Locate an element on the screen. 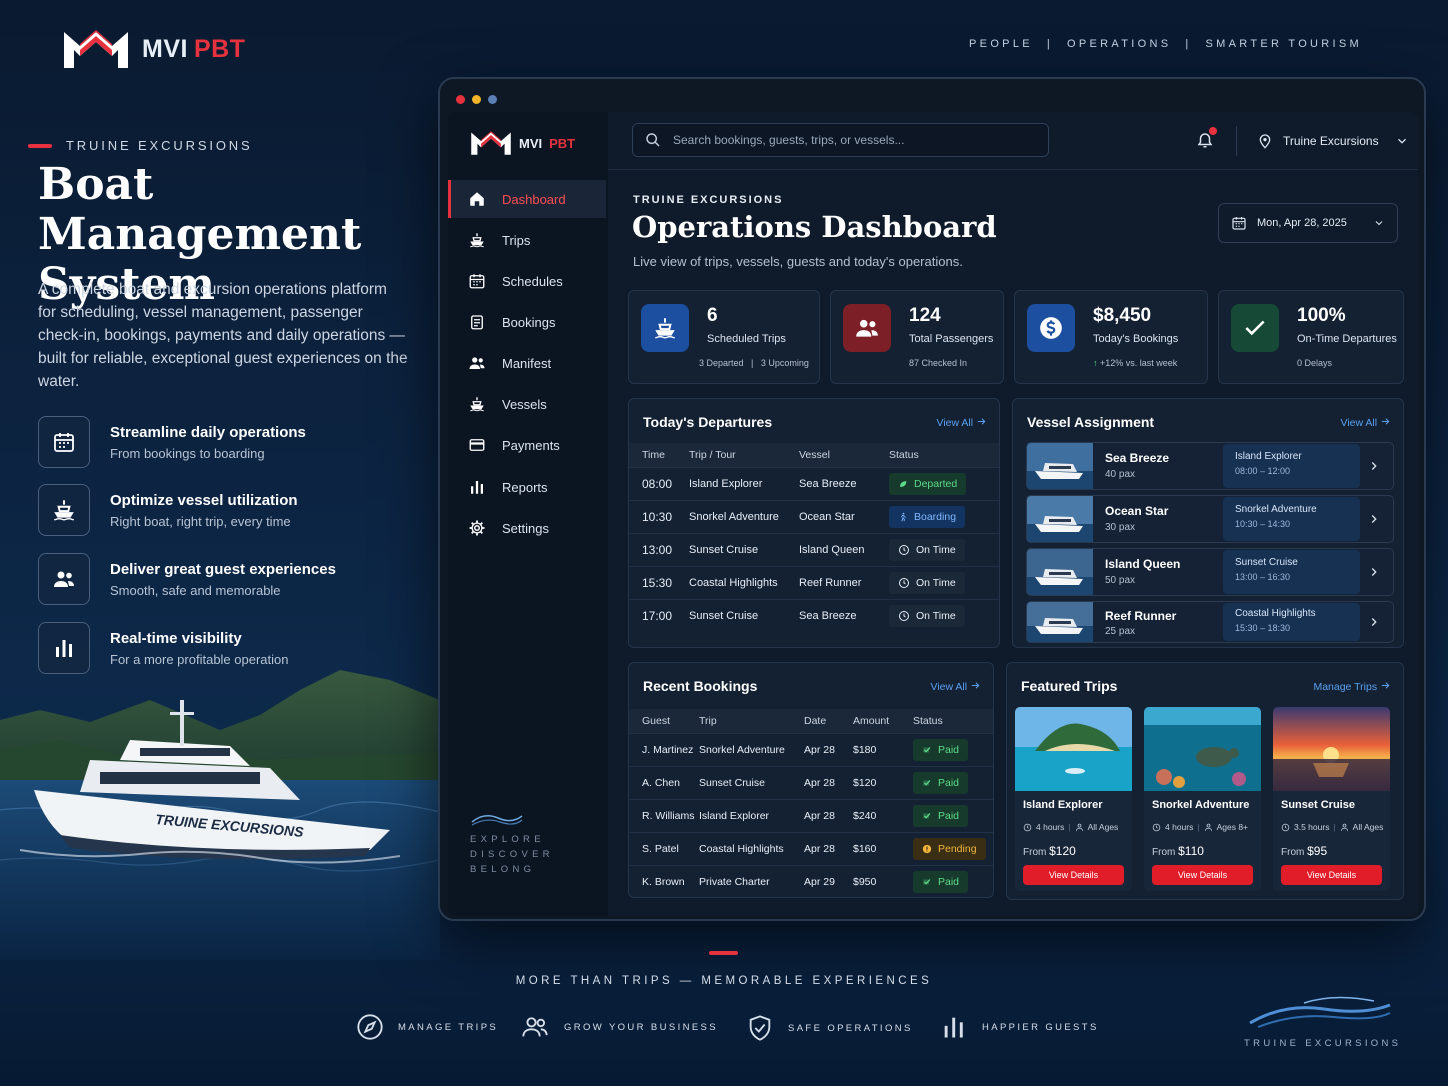 Image resolution: width=1448 pixels, height=1086 pixels. nav-schedules: Schedules is located at coordinates (527, 281).